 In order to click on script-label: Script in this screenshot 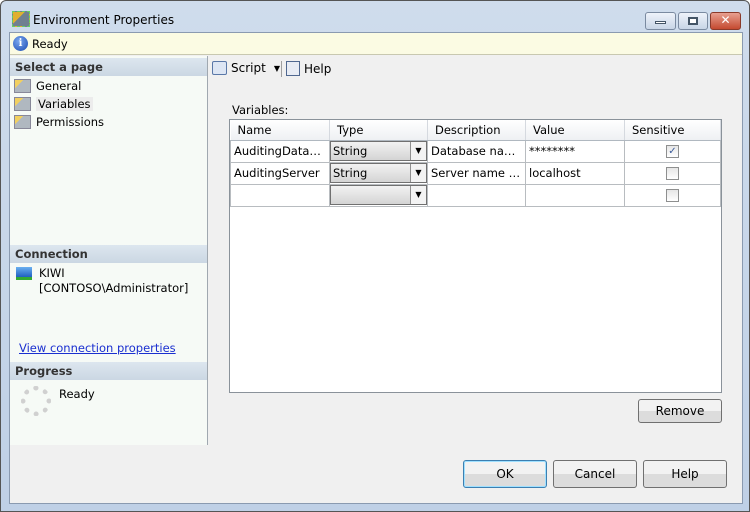, I will do `click(248, 68)`.